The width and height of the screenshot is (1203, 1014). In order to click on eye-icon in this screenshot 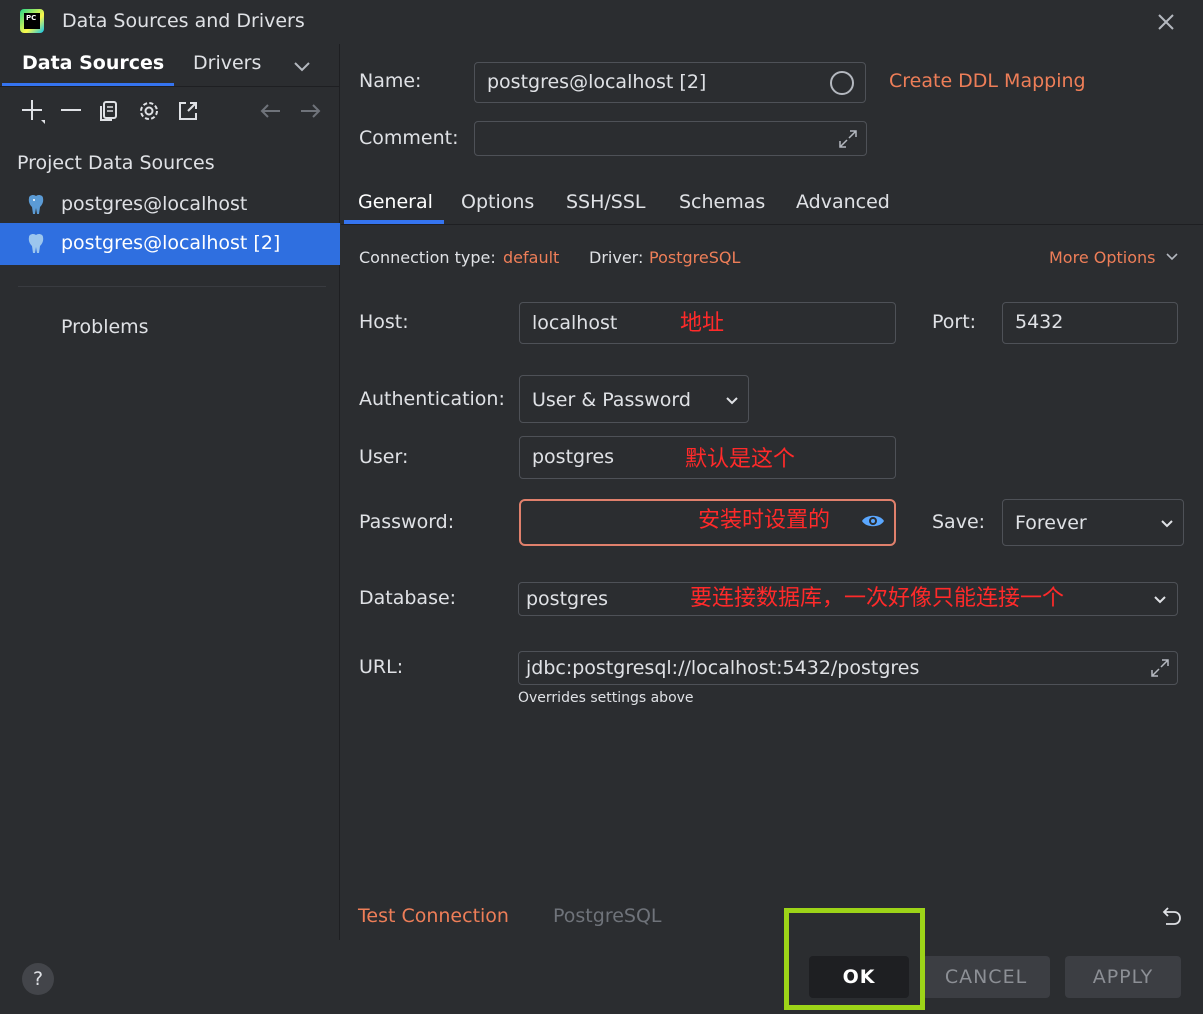, I will do `click(873, 521)`.